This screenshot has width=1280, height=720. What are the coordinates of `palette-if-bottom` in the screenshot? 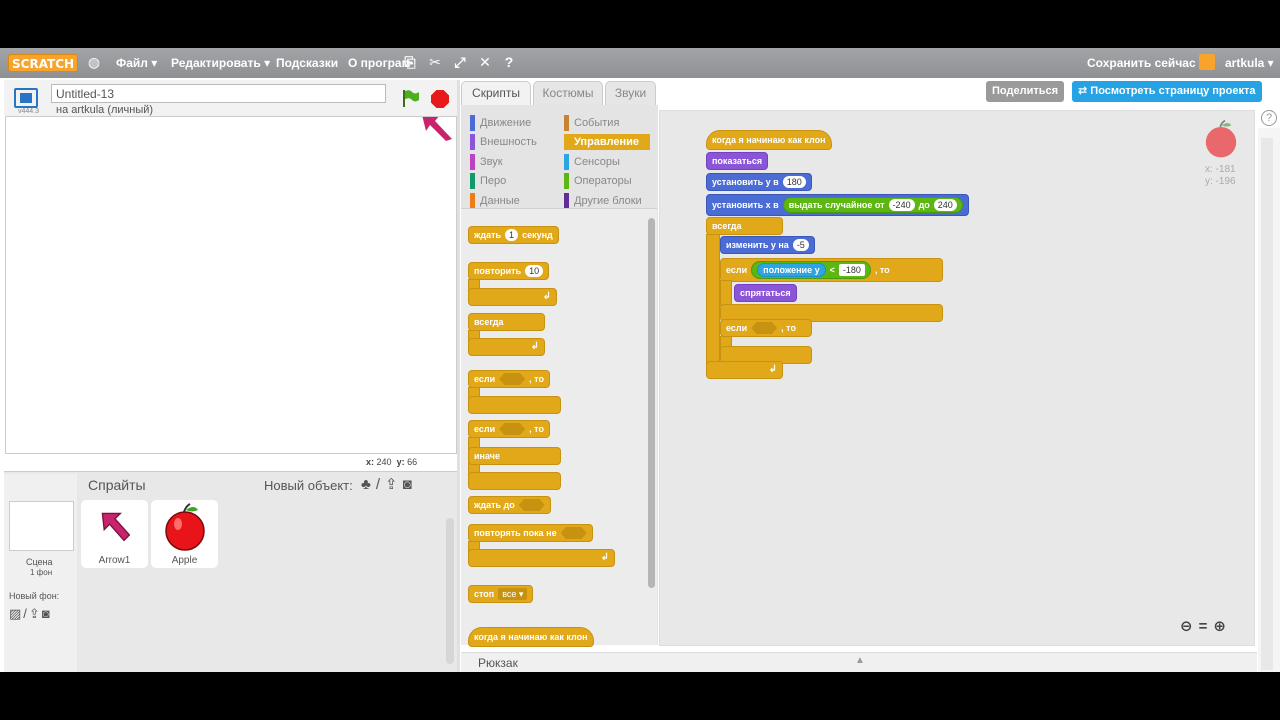 It's located at (514, 405).